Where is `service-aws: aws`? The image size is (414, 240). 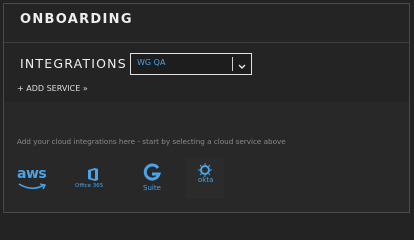
service-aws: aws is located at coordinates (32, 179).